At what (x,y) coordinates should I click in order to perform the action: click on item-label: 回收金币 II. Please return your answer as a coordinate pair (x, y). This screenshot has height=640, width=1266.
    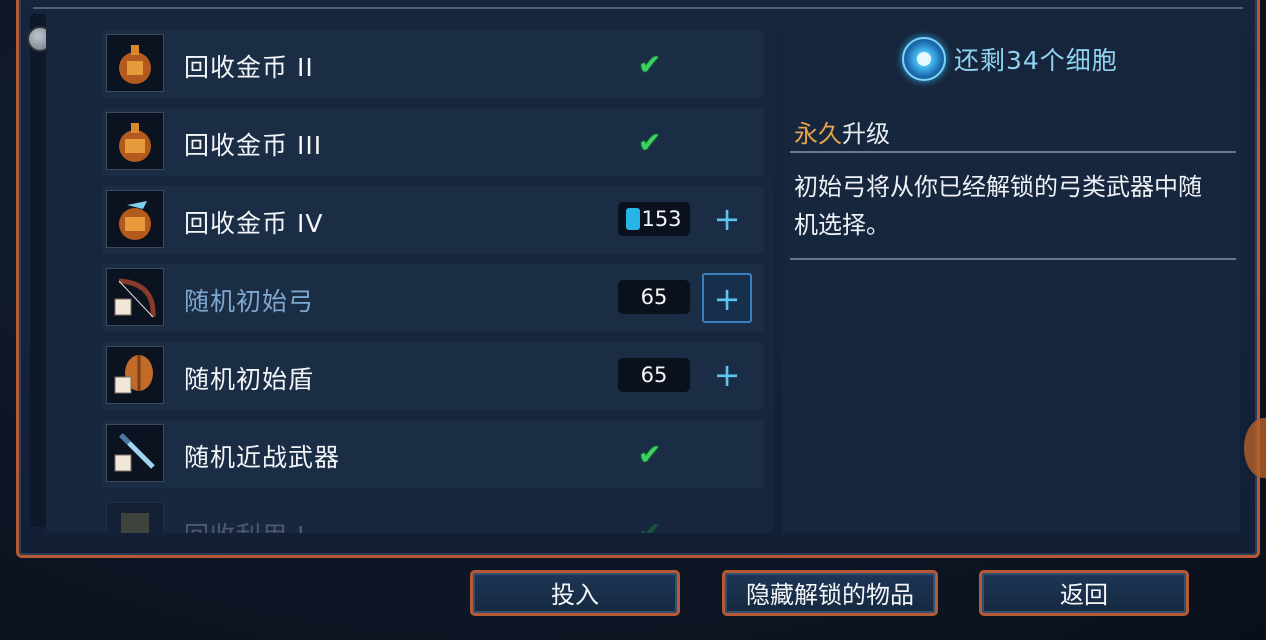
    Looking at the image, I should click on (249, 67).